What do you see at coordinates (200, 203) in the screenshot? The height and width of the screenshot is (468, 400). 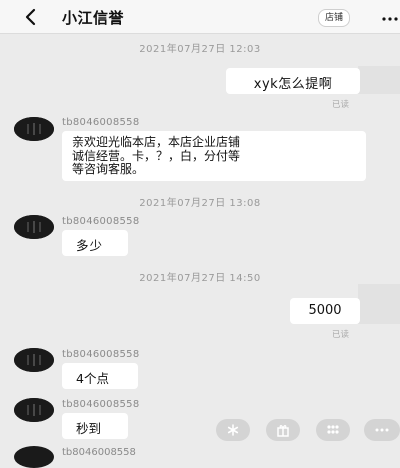 I see `message-timestamp: 2021年07月27日 13:08` at bounding box center [200, 203].